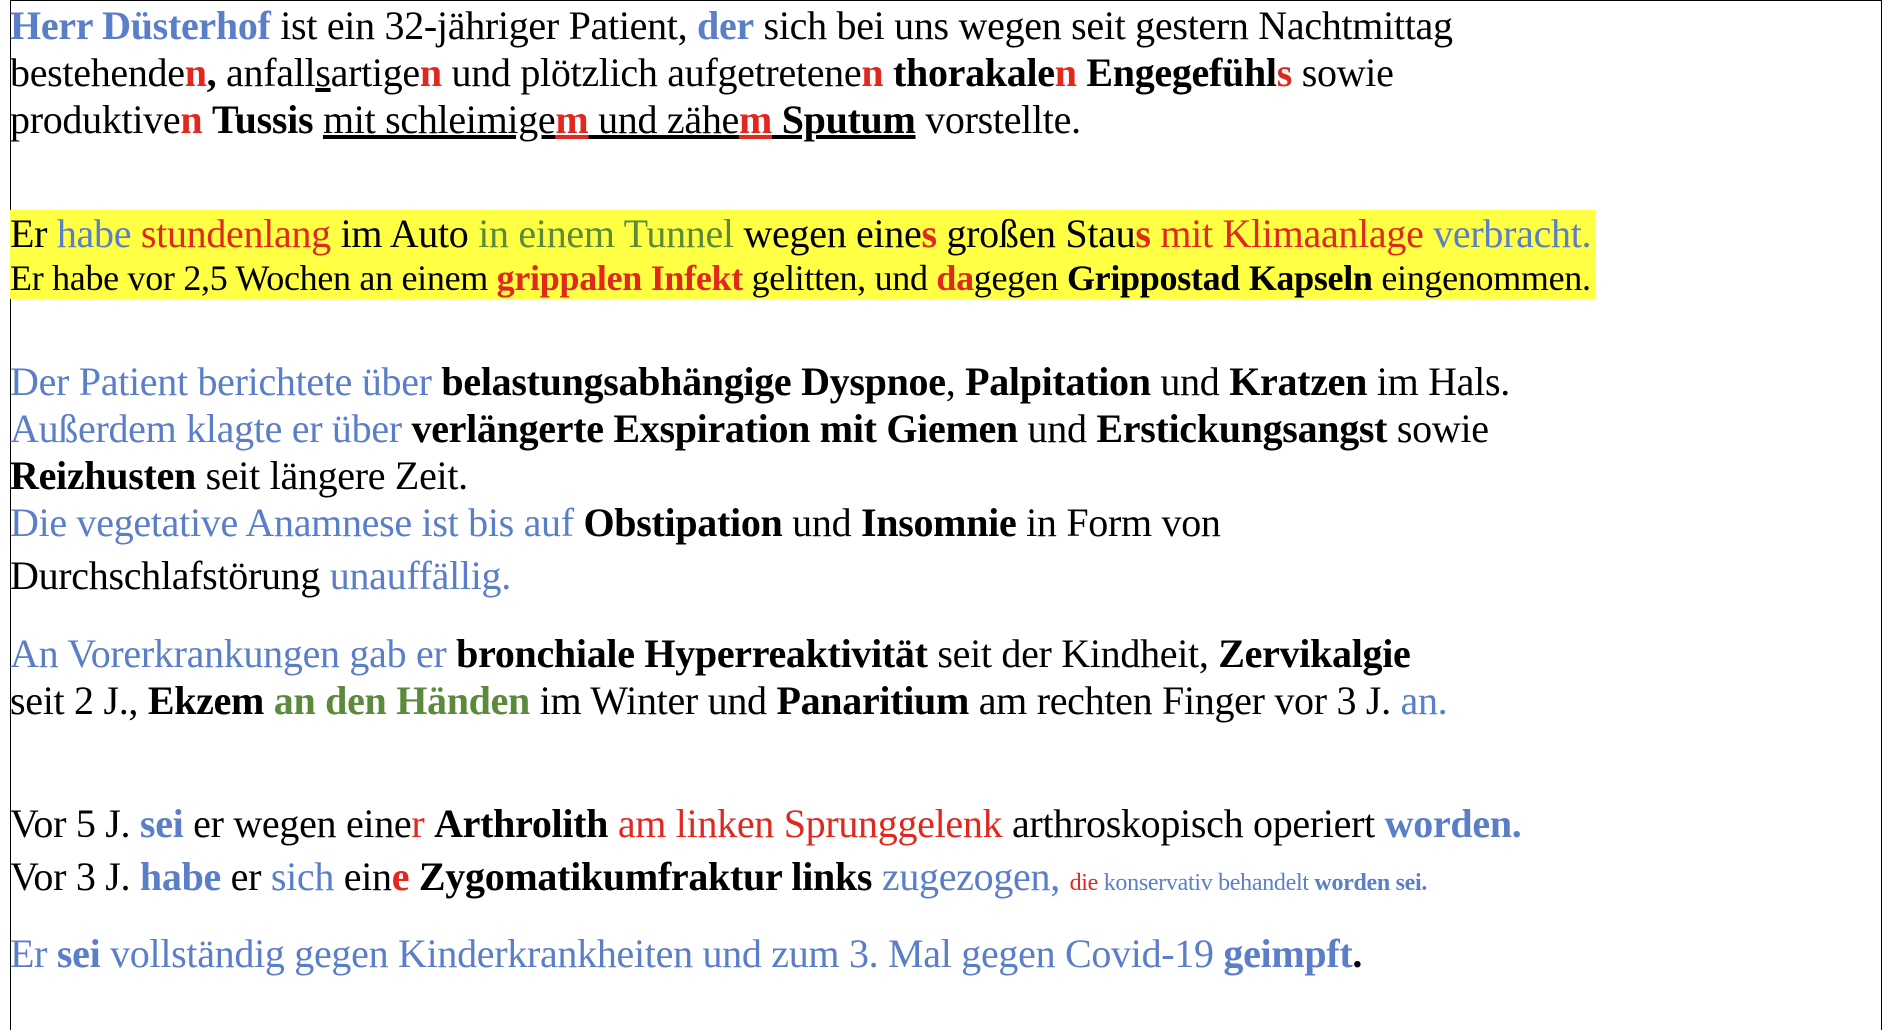 Image resolution: width=1894 pixels, height=1032 pixels. I want to click on text: an den Händen, so click(402, 700).